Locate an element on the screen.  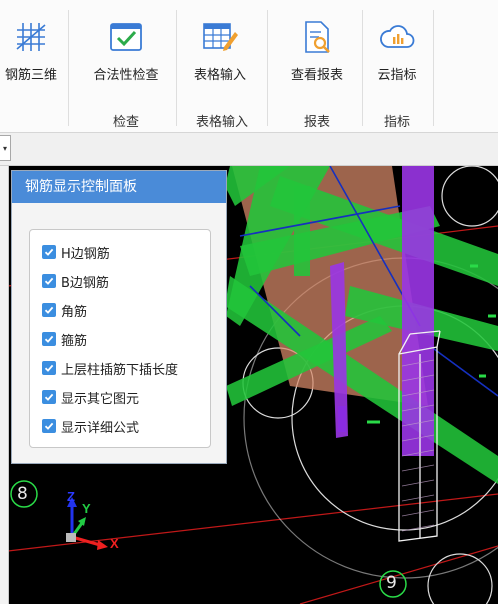
group-report-label: 报表 is located at coordinates (317, 122).